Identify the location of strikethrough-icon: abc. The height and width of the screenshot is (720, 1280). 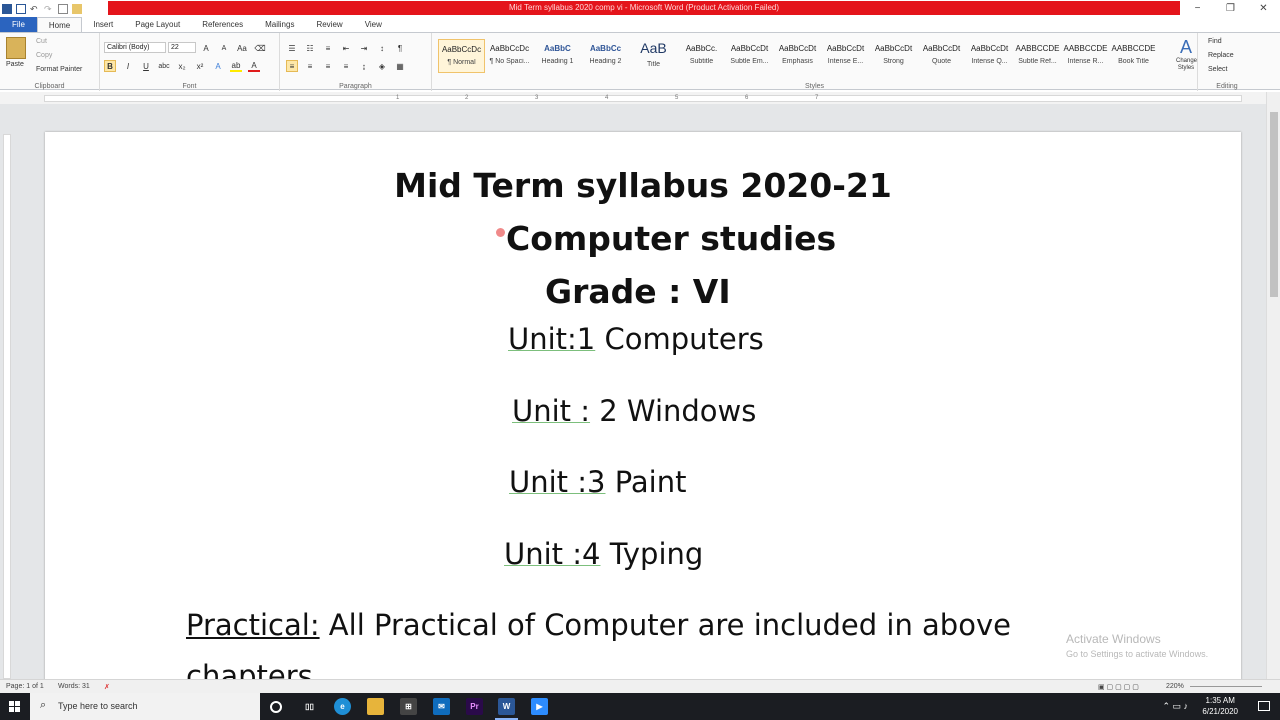
(164, 66).